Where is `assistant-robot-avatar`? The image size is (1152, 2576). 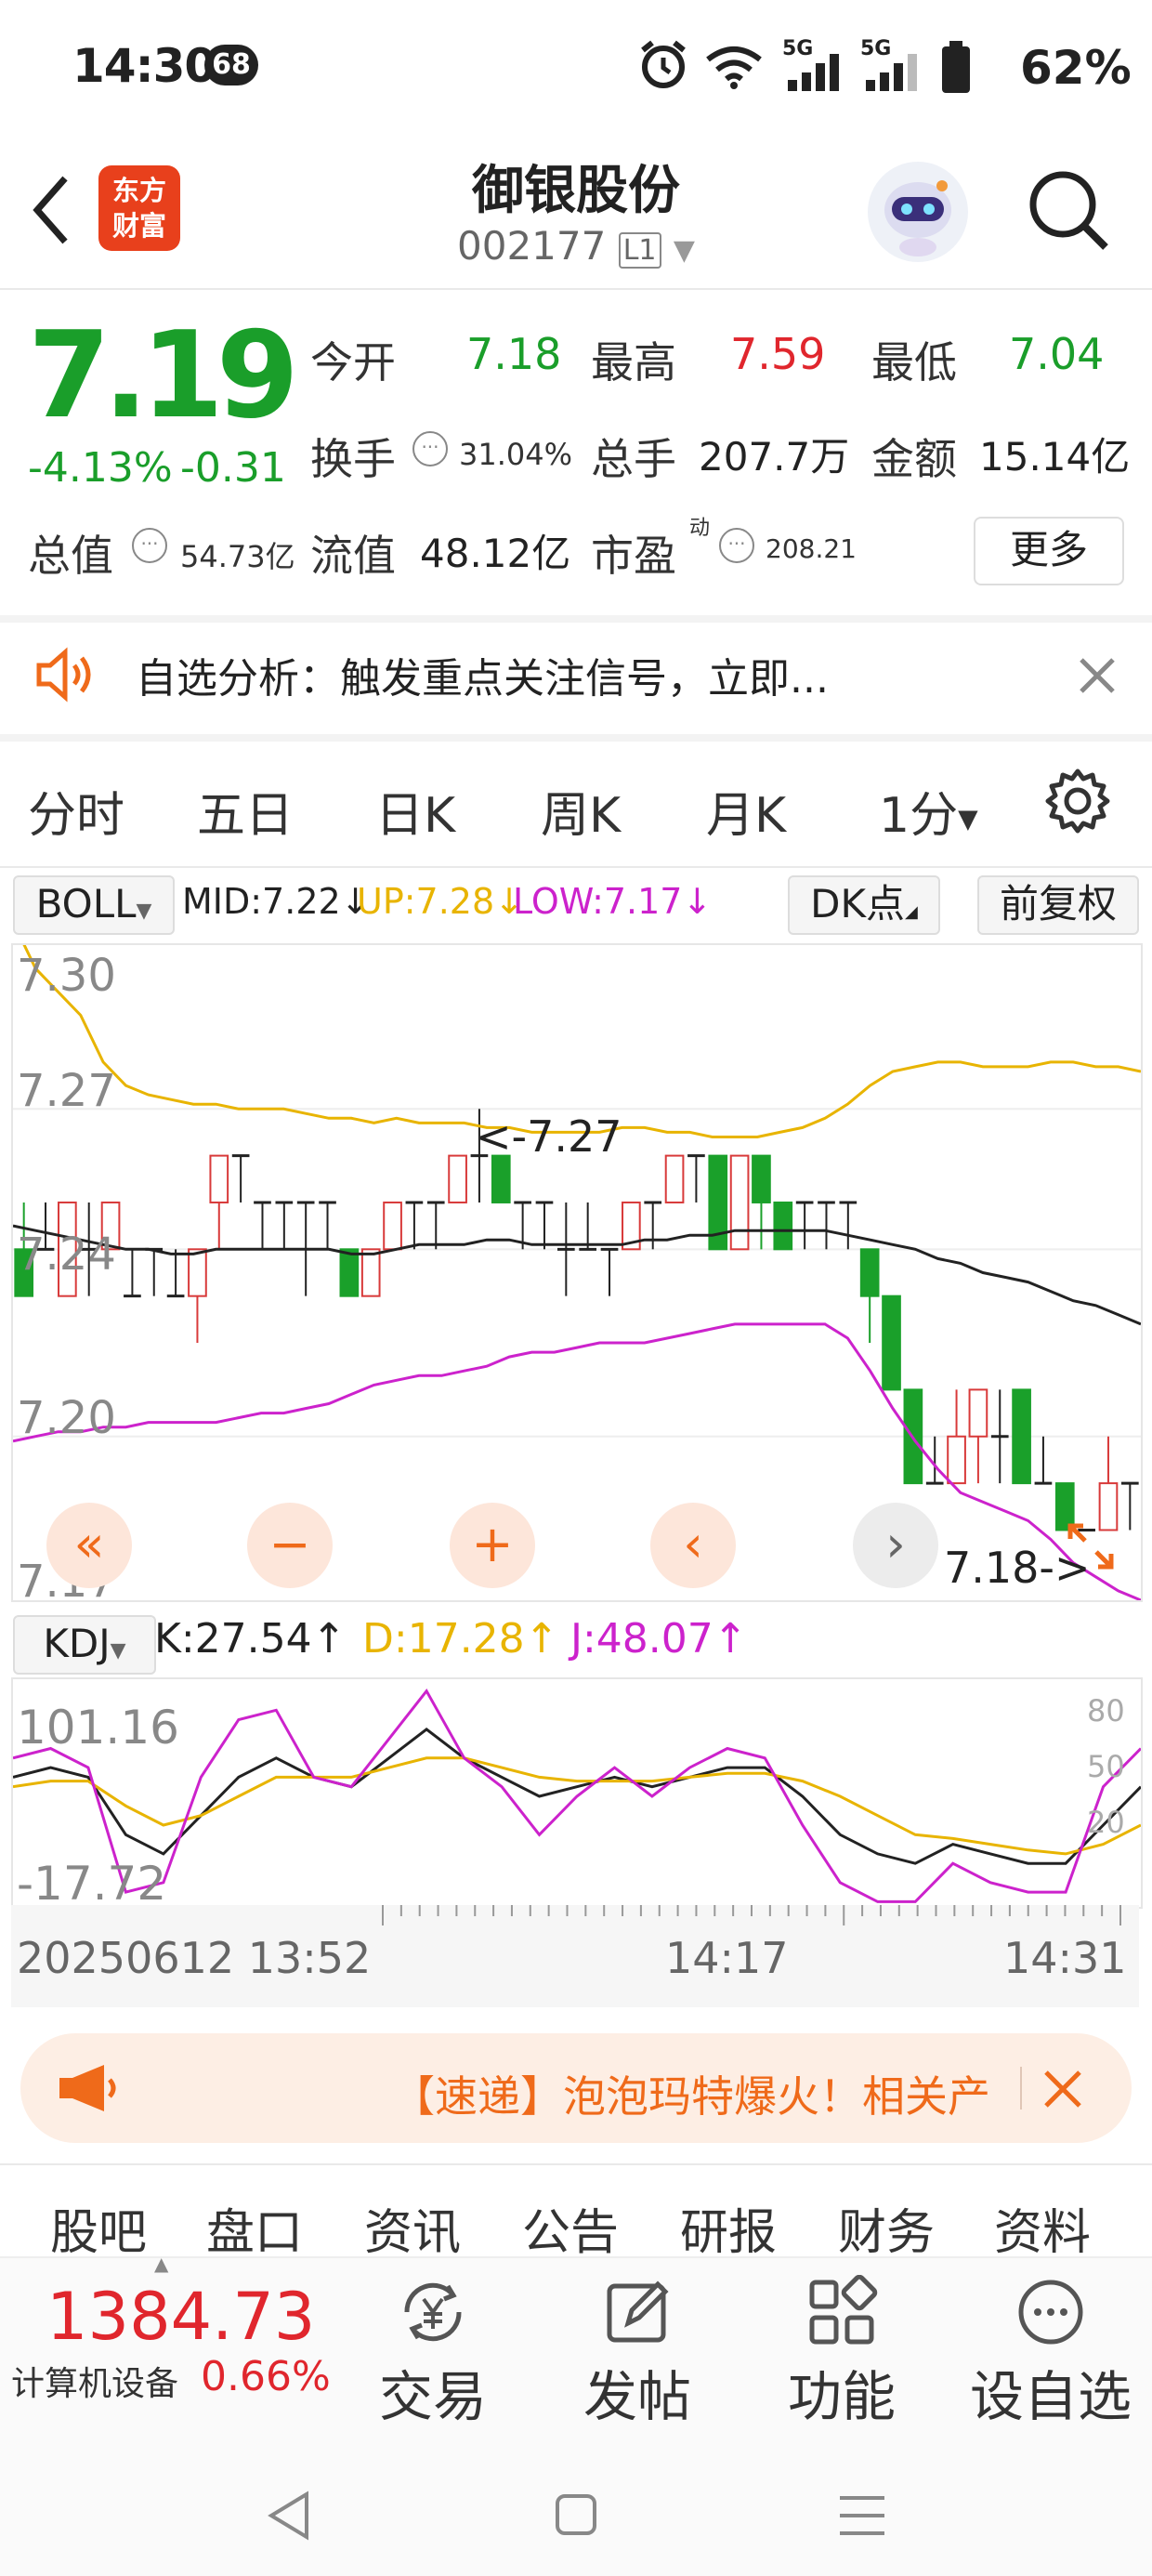
assistant-robot-avatar is located at coordinates (918, 212).